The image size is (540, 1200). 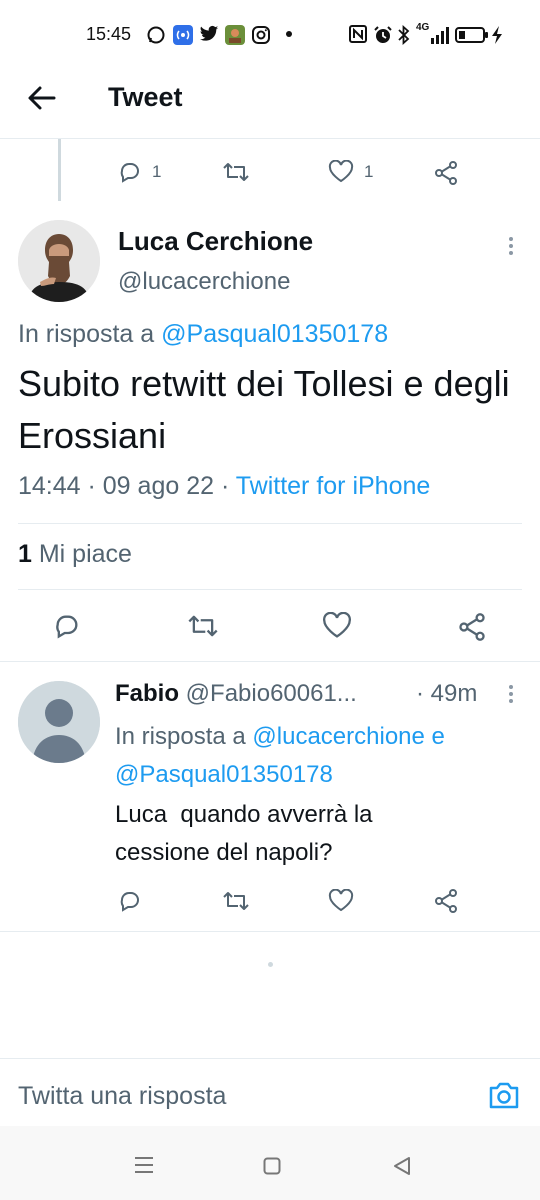 What do you see at coordinates (270, 964) in the screenshot?
I see `loading-indicator` at bounding box center [270, 964].